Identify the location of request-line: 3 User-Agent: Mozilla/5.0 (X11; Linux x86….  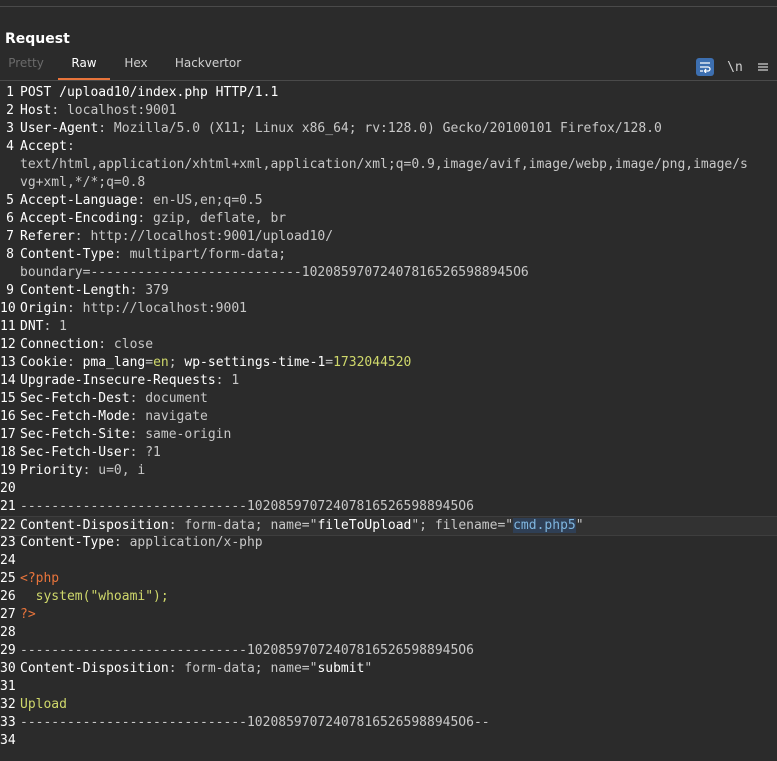
(388, 129).